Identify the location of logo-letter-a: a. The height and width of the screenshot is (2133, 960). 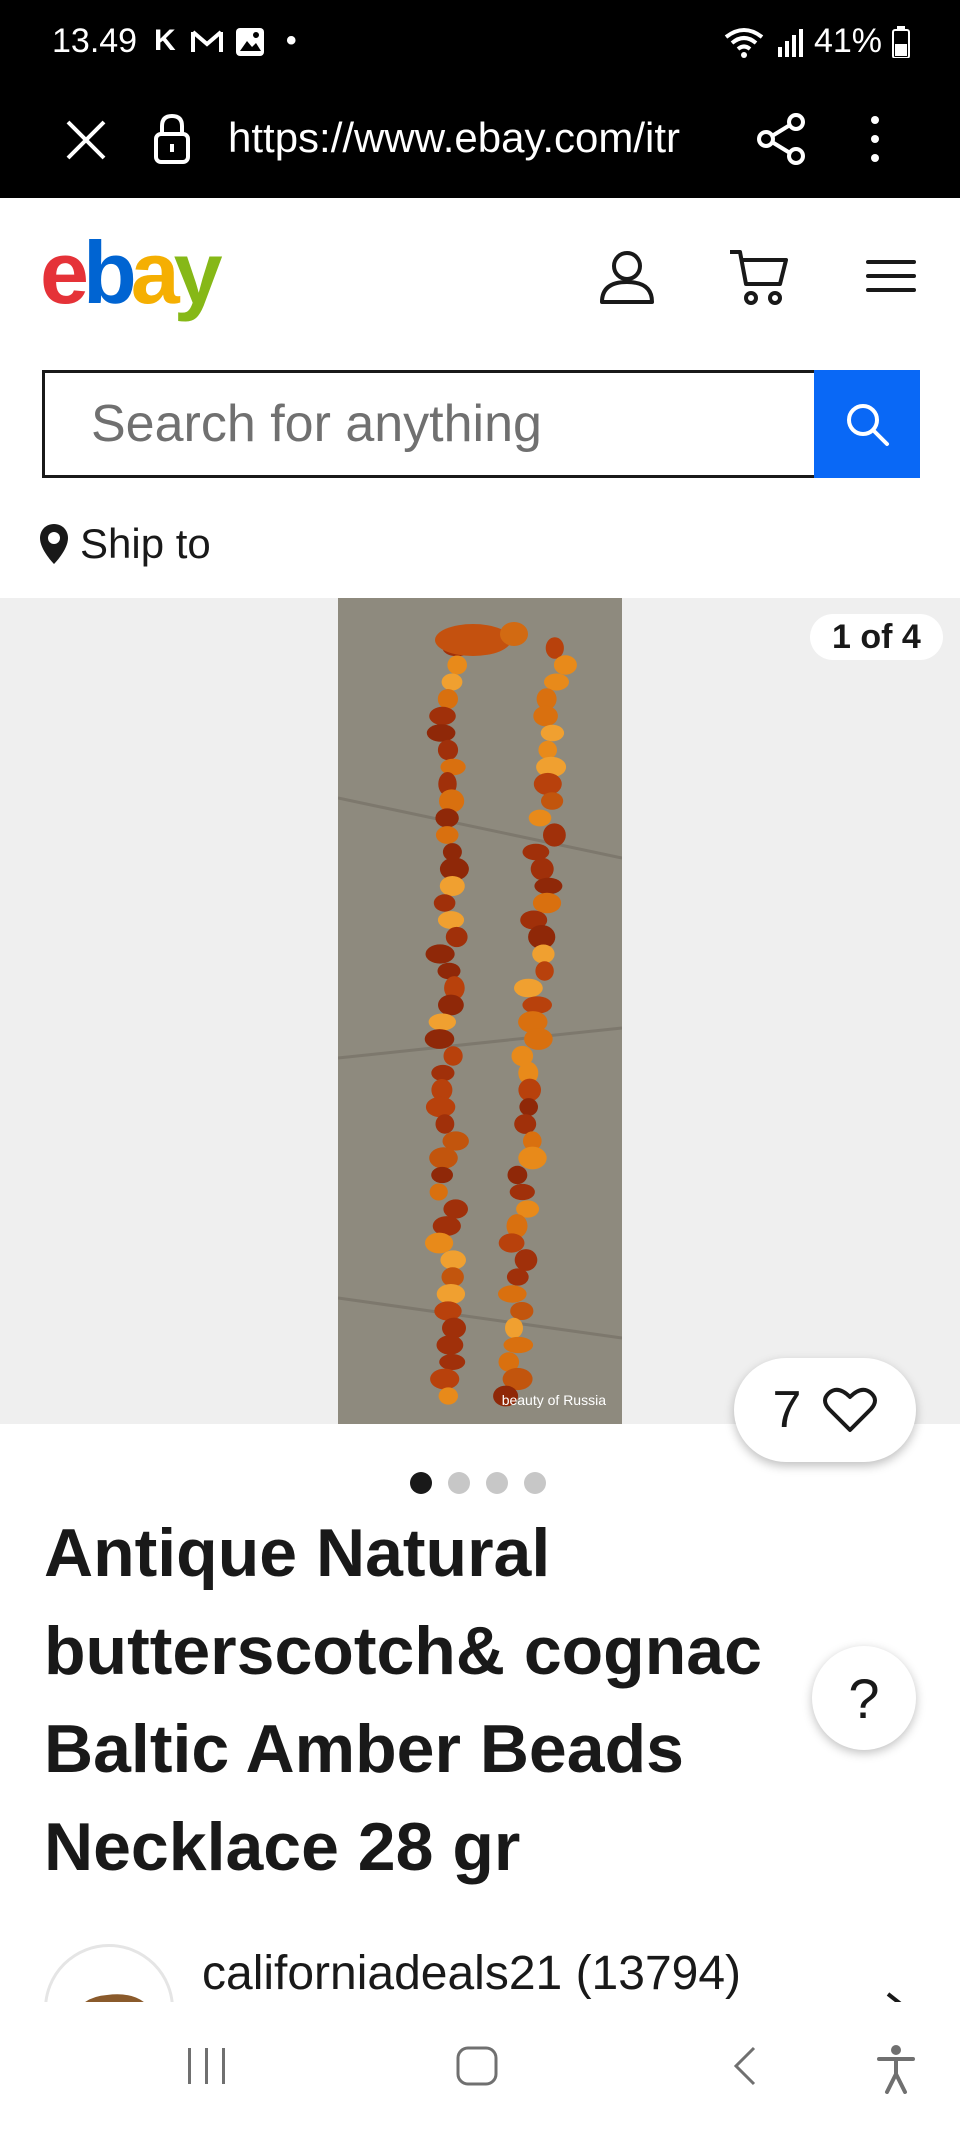
(155, 272).